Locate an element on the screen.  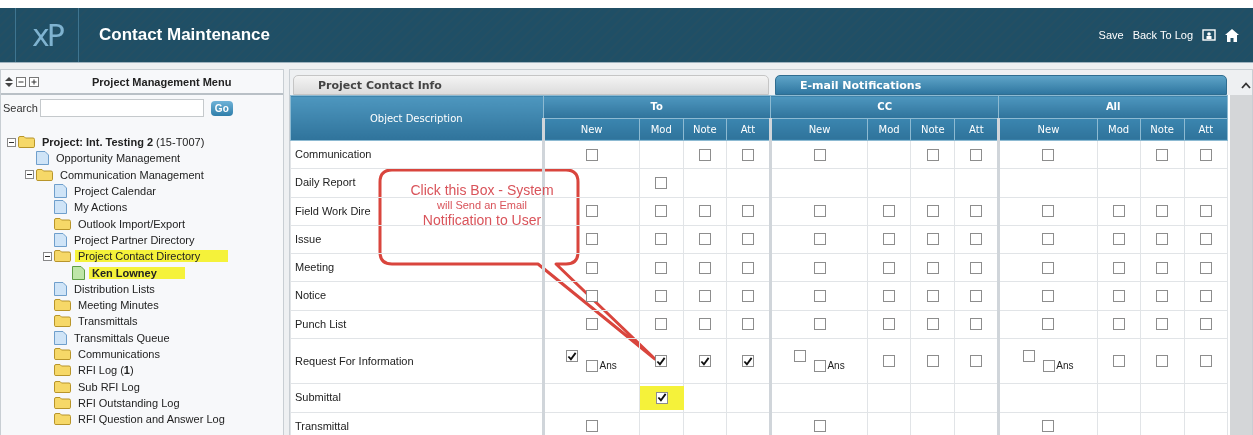
tree-item: Opportunity Management is located at coordinates (118, 158).